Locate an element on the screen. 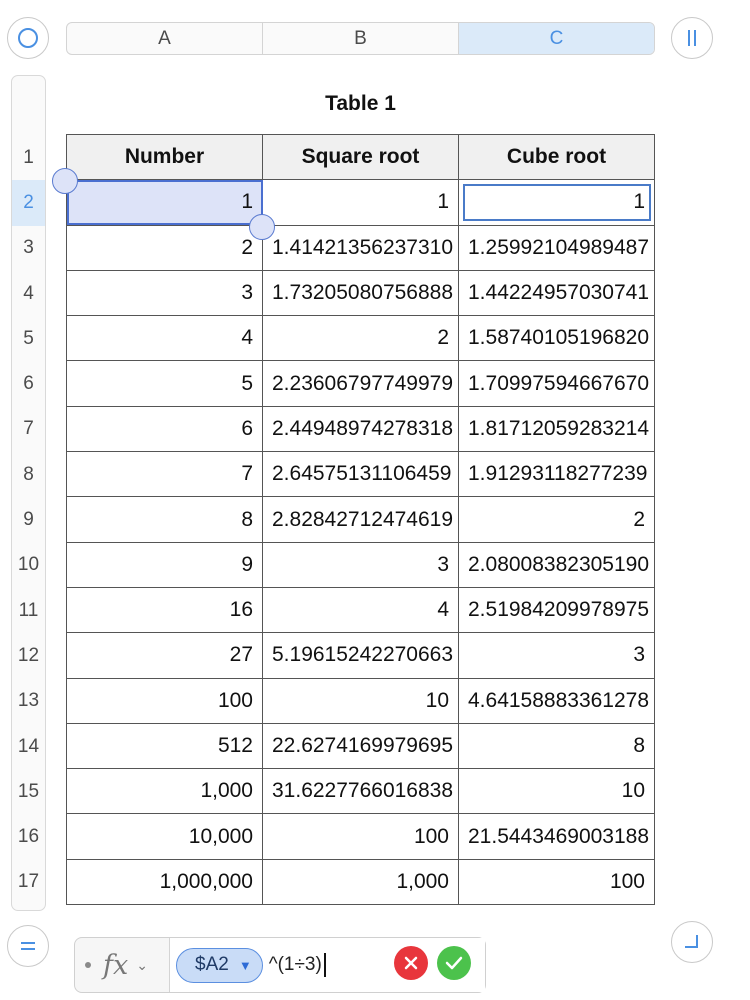  table-row: 111 is located at coordinates (360, 202).